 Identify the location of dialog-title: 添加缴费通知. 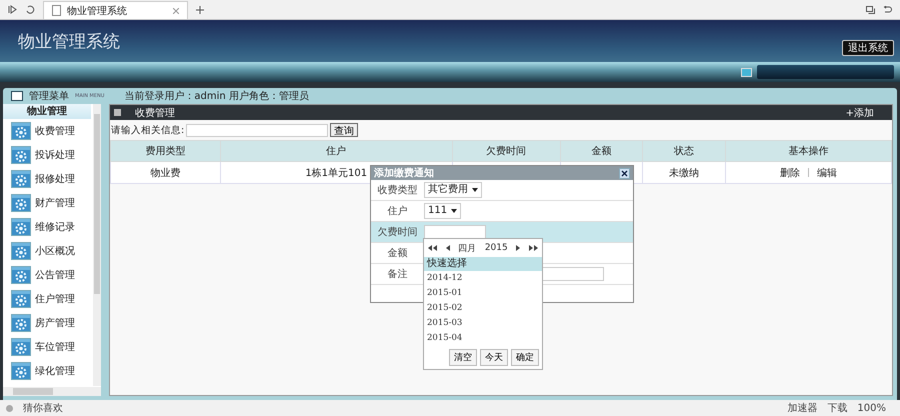
(404, 173).